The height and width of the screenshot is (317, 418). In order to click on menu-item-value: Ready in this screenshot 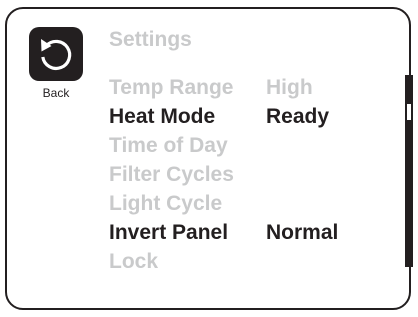, I will do `click(298, 116)`.